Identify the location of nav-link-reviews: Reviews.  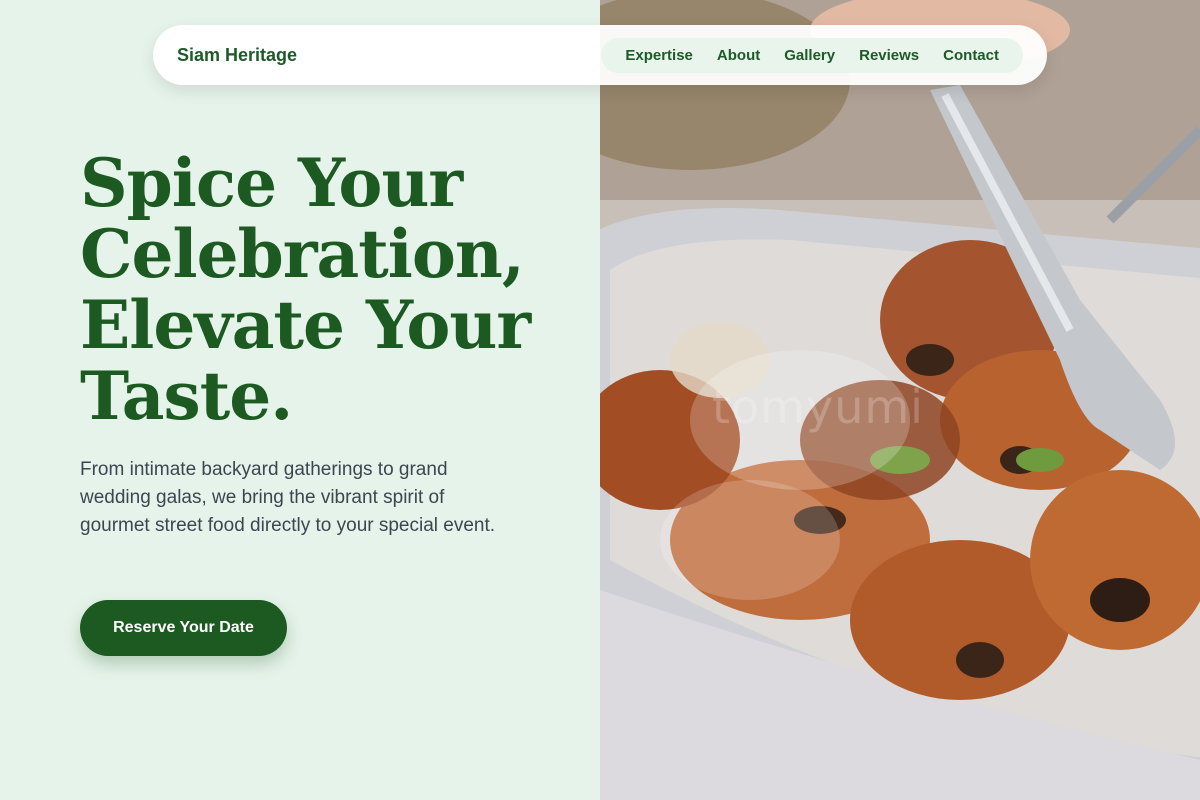
(889, 55).